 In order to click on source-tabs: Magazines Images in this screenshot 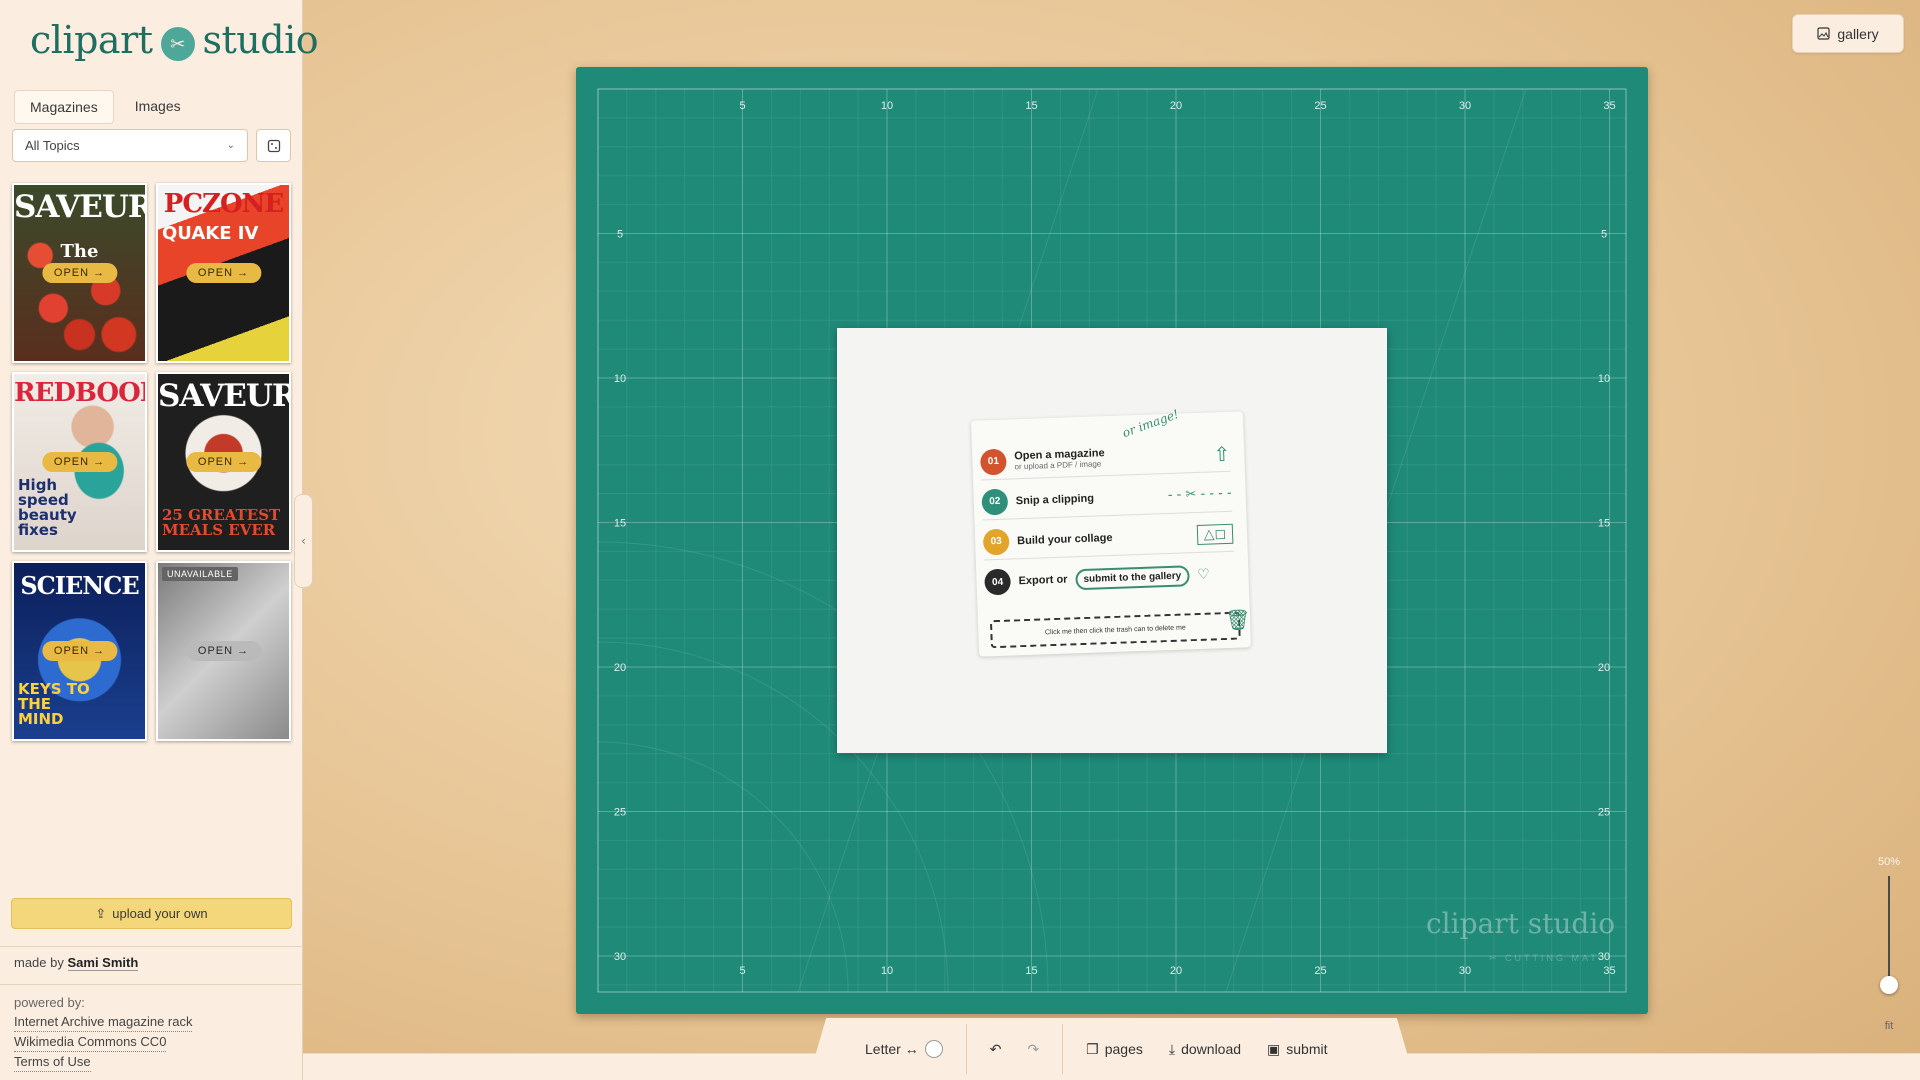, I will do `click(105, 107)`.